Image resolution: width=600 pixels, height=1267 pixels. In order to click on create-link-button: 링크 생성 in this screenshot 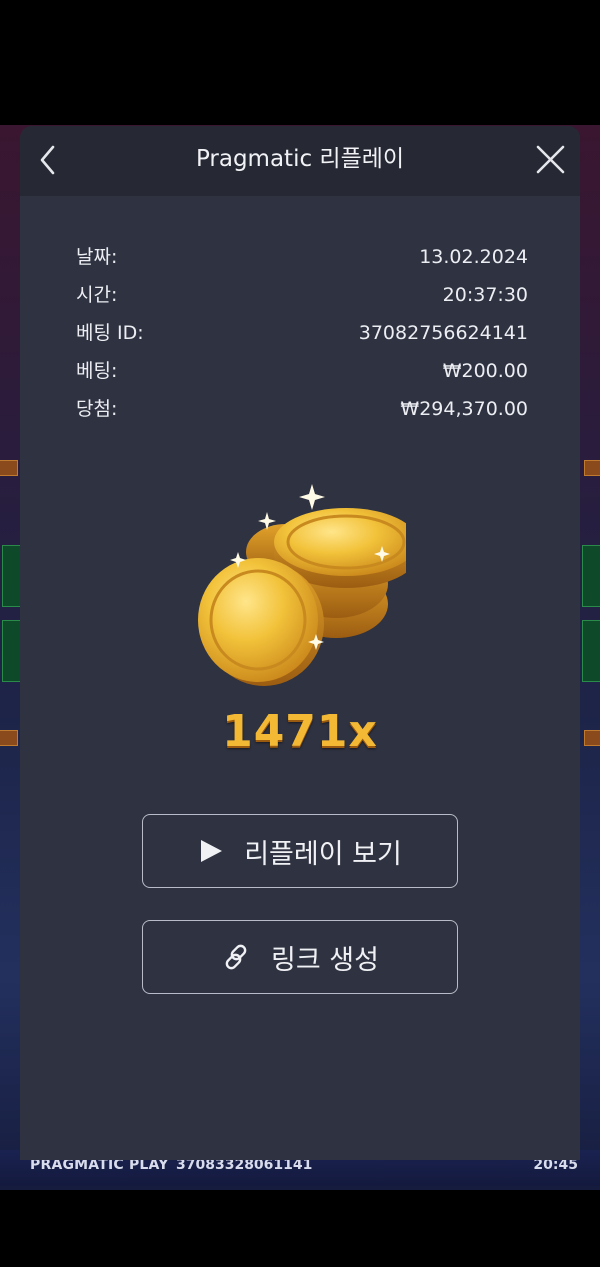, I will do `click(300, 957)`.